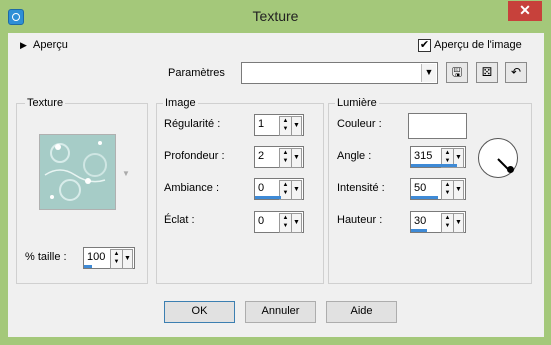 The image size is (551, 345). Describe the element at coordinates (296, 158) in the screenshot. I see `profondeur-dropdown-icon: ▼` at that location.